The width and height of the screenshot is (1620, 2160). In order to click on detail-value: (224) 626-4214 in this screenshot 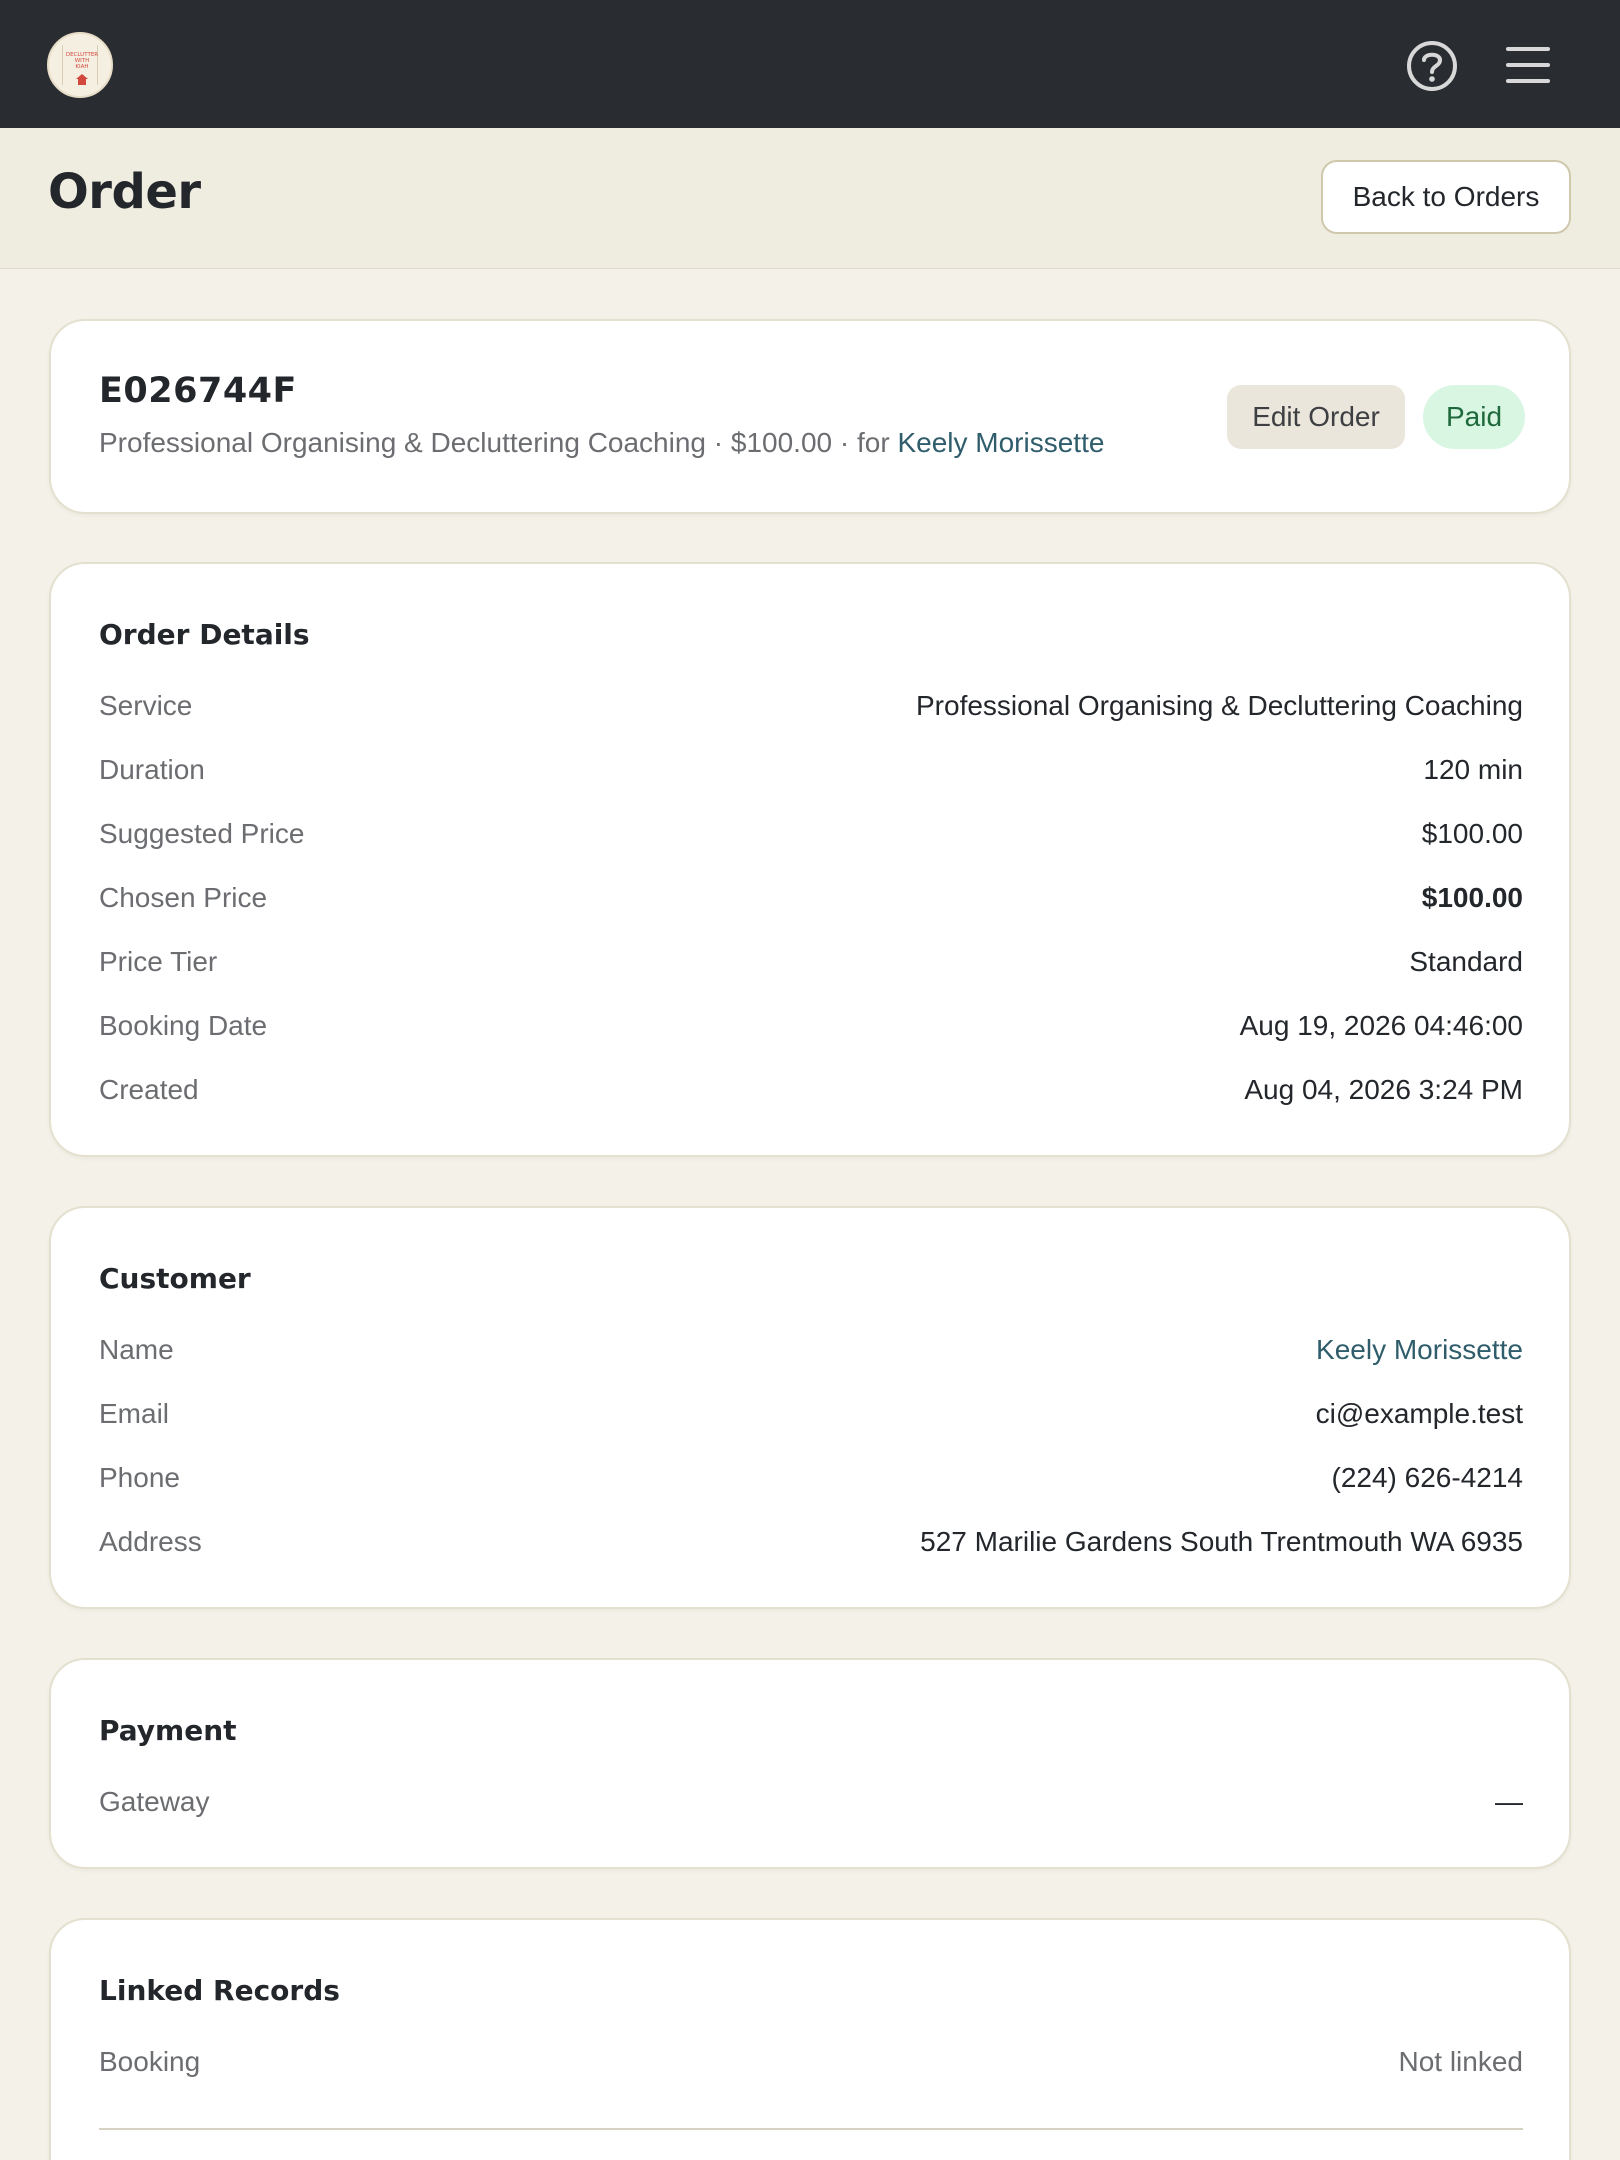, I will do `click(1427, 1477)`.